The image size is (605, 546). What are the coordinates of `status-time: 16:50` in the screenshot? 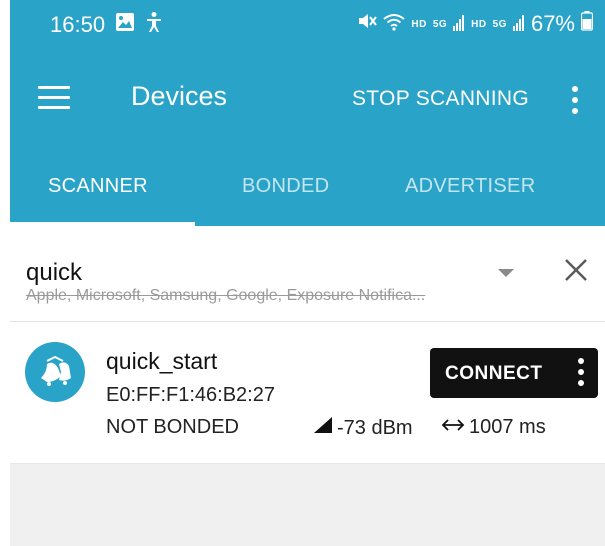 It's located at (78, 24).